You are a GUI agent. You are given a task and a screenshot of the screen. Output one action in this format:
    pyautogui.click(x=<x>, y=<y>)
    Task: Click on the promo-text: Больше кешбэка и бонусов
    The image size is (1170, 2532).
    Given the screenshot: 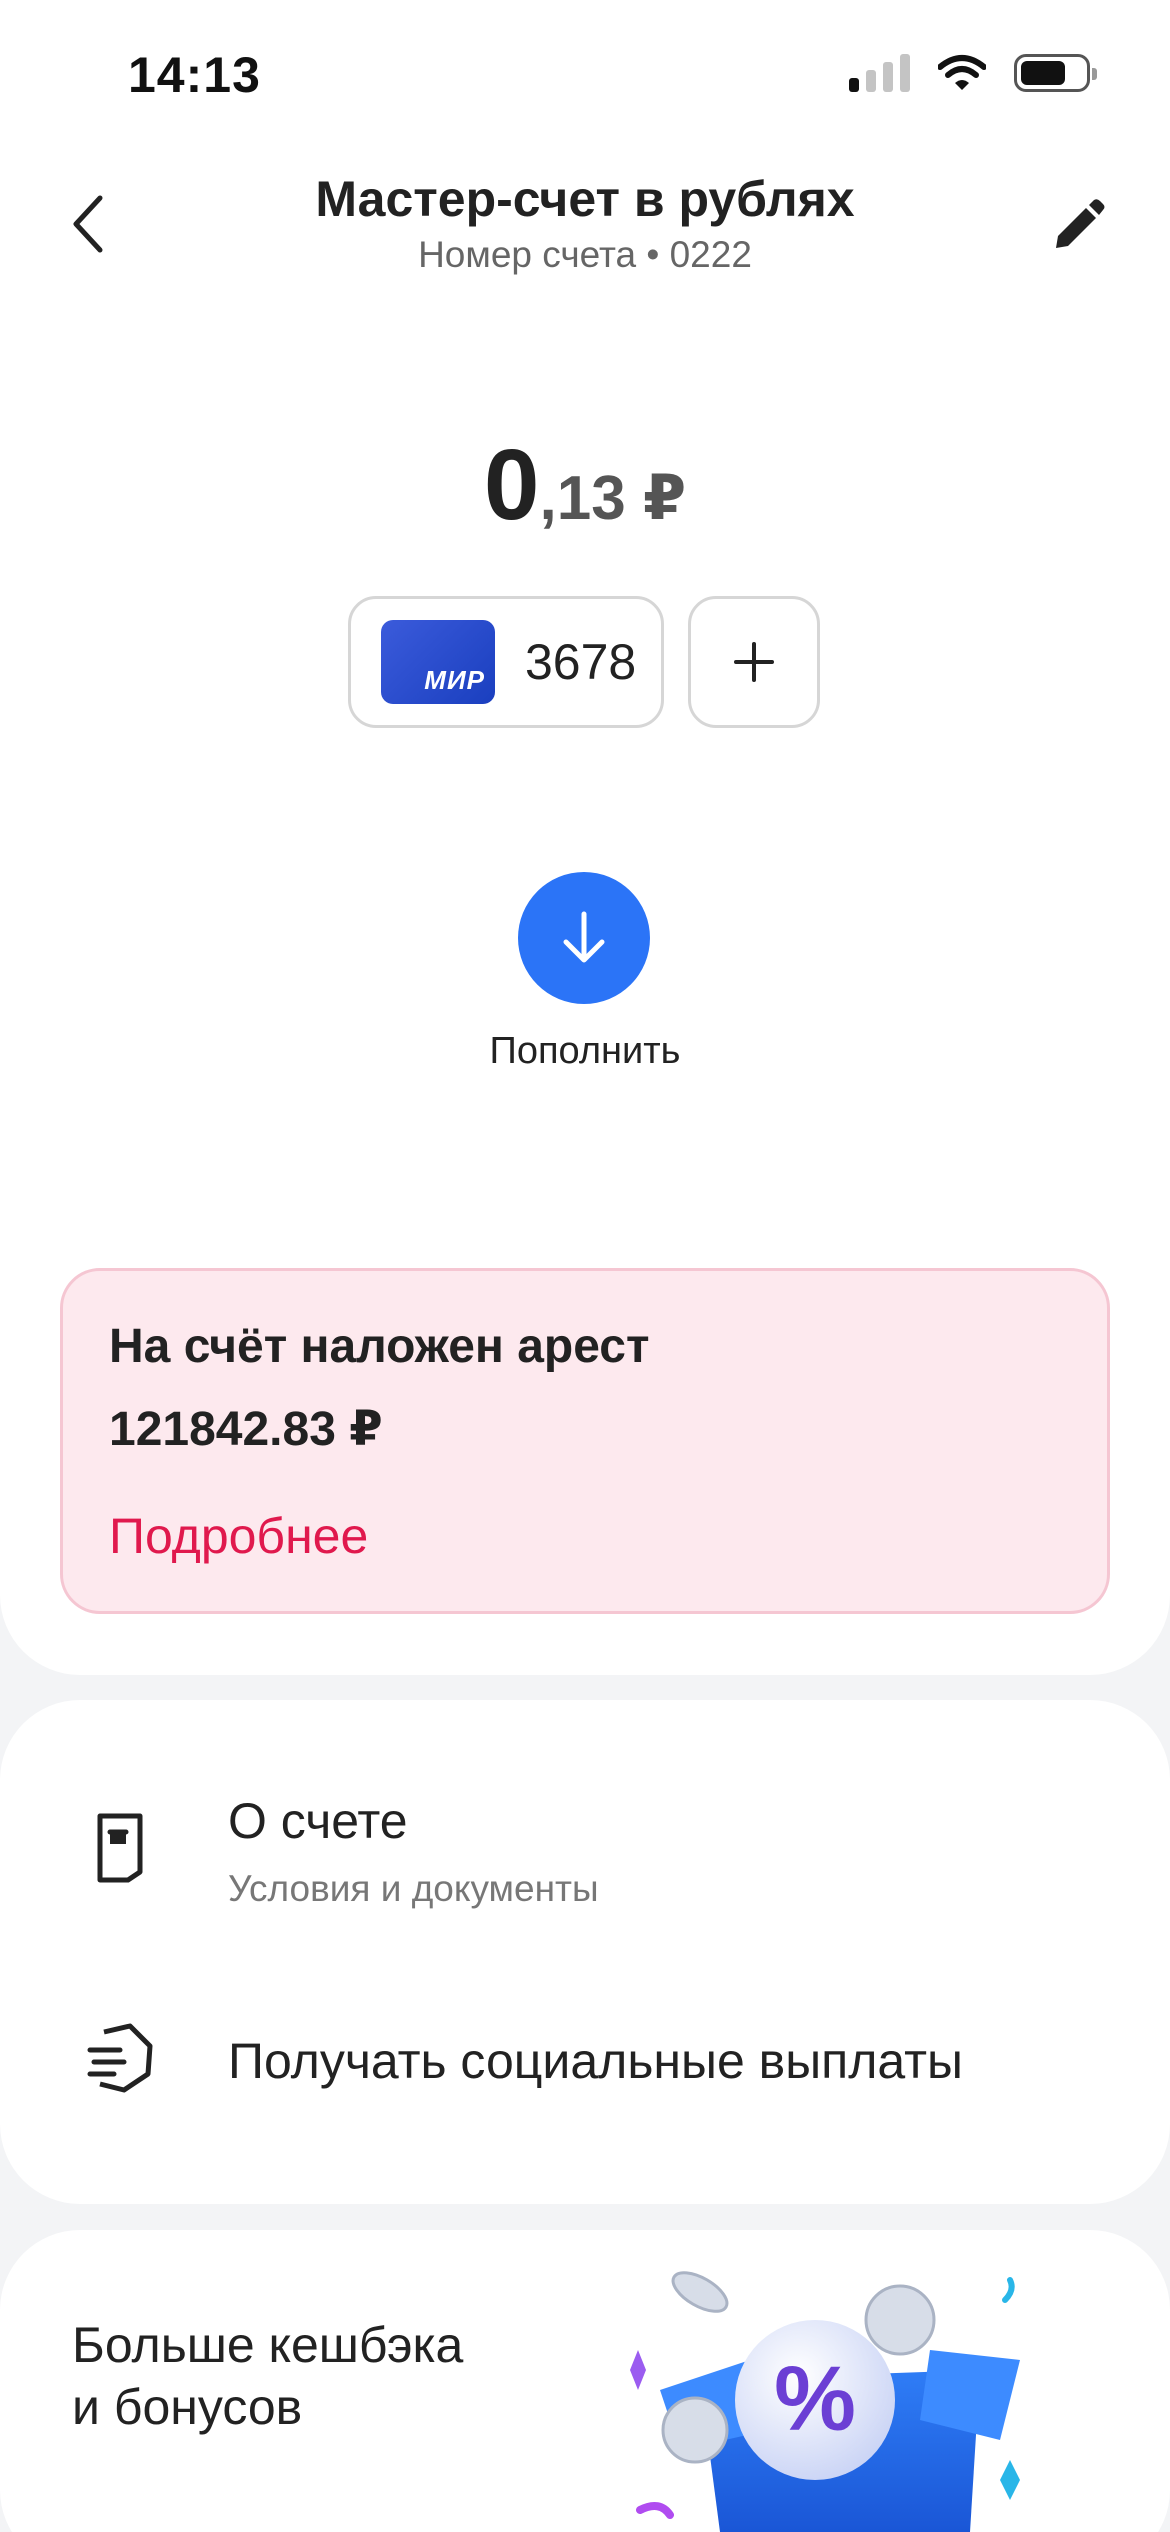 What is the action you would take?
    pyautogui.click(x=267, y=2376)
    